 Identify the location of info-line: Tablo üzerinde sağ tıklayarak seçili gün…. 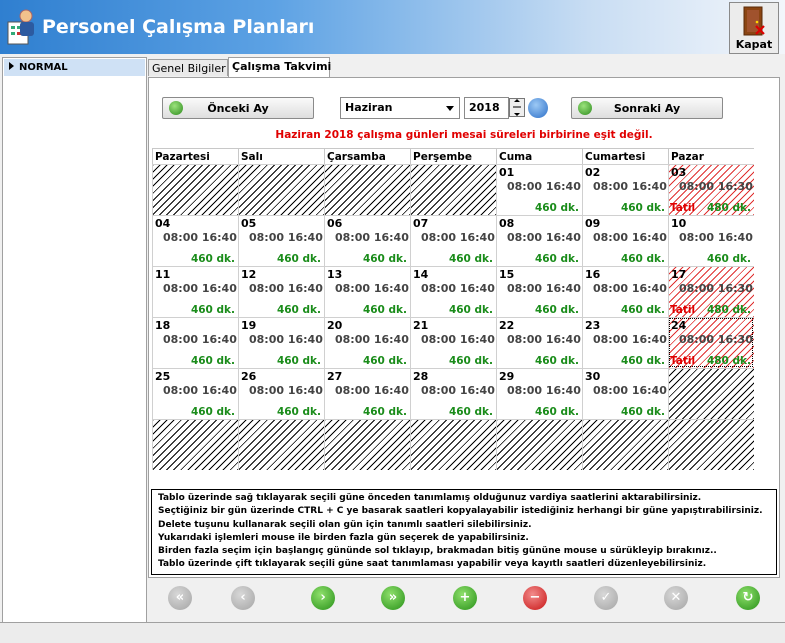
(430, 498).